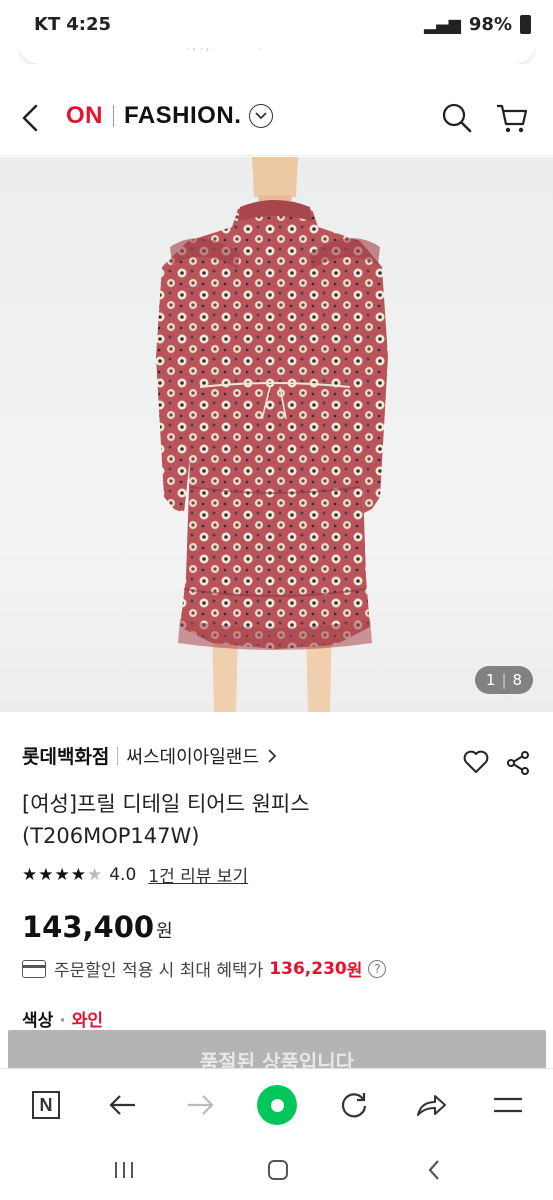 Image resolution: width=553 pixels, height=1200 pixels. I want to click on brand-link: 써스데이아일랜드, so click(192, 756).